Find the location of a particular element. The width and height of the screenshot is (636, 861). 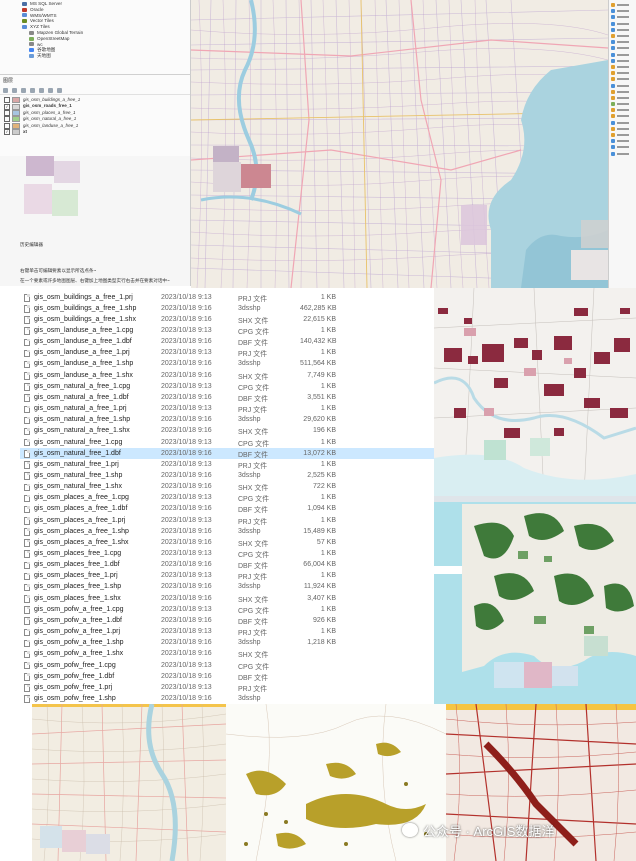

processing-tool-item is located at coordinates (622, 154).